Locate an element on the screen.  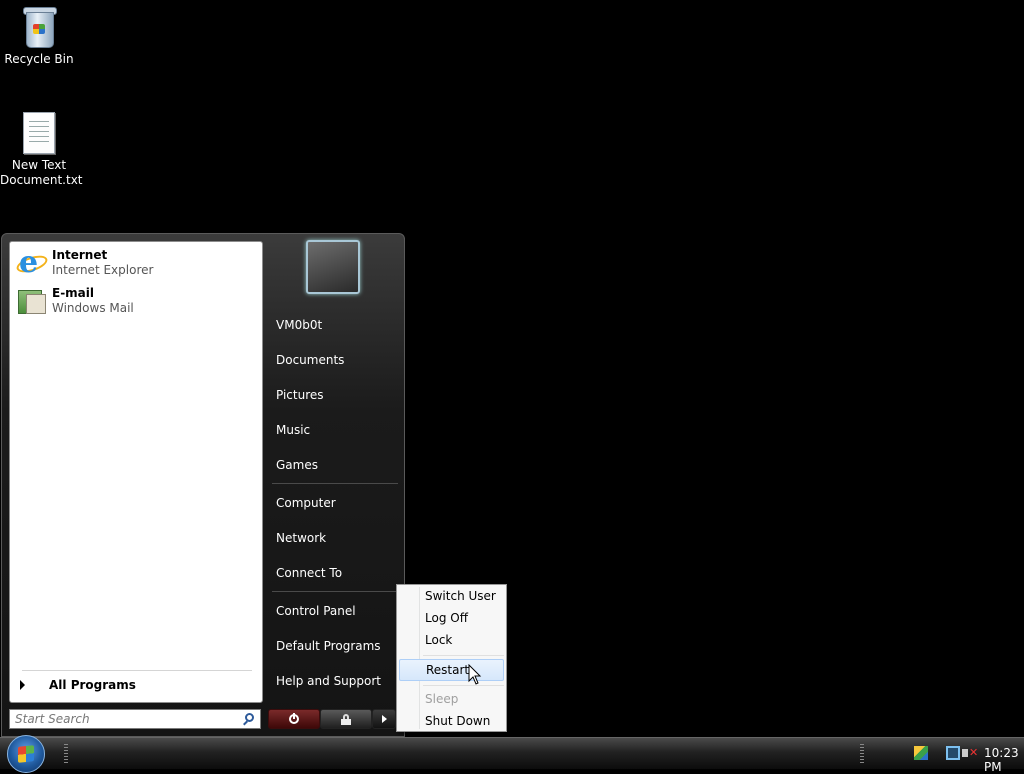
recycle-bin-label: Recycle Bin is located at coordinates (39, 59).